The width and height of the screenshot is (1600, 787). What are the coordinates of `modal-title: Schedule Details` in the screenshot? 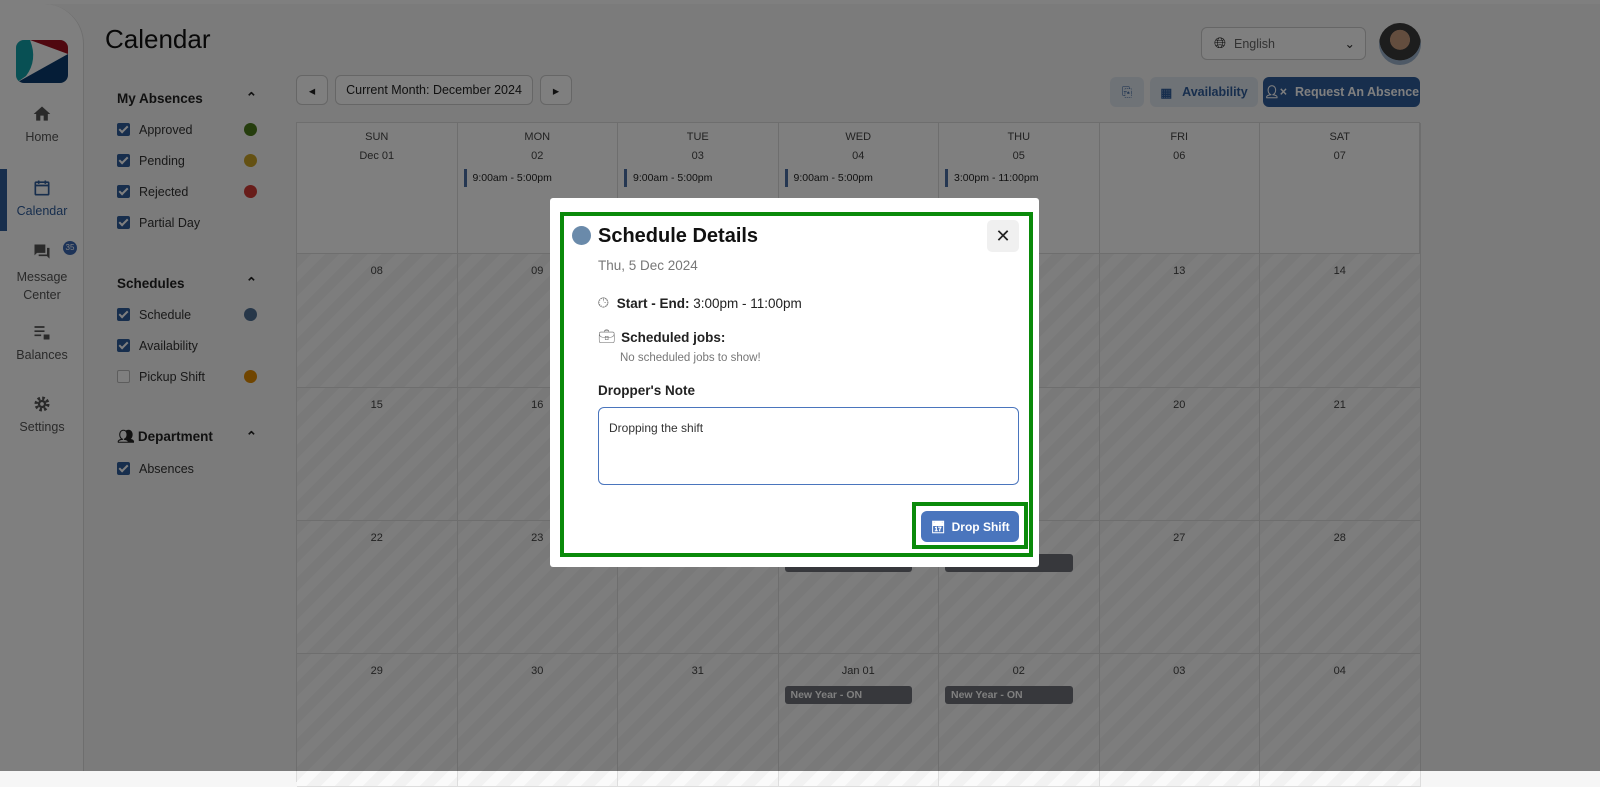 It's located at (678, 236).